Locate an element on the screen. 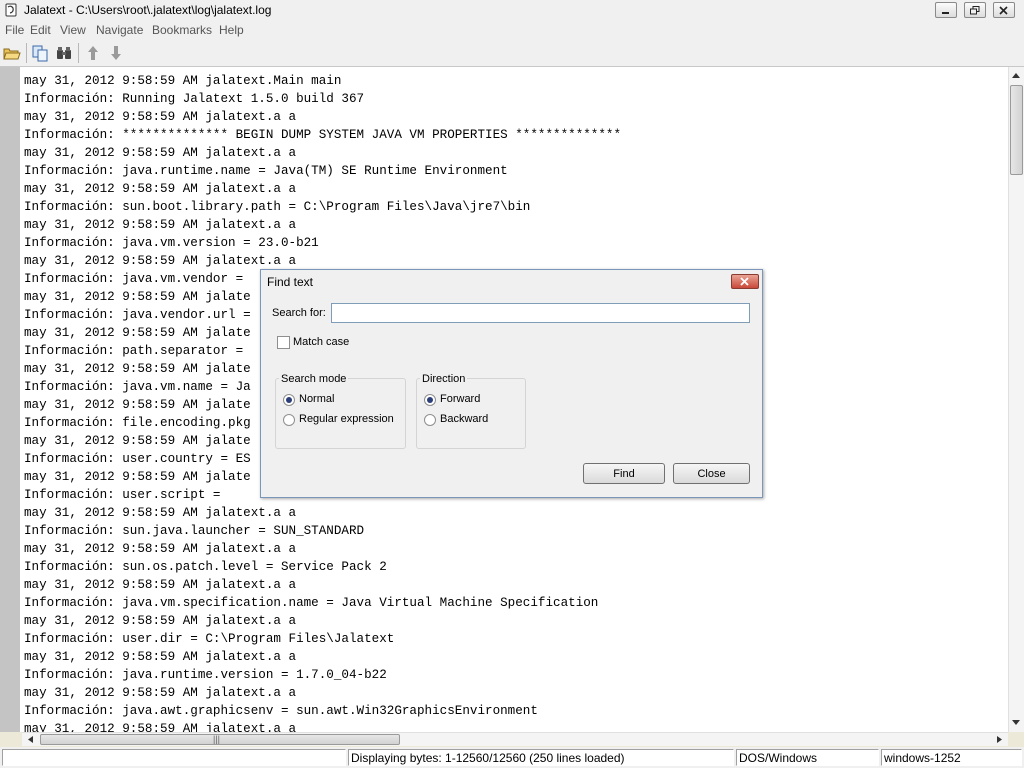 The height and width of the screenshot is (768, 1024). arrow-up-icon is located at coordinates (93, 53).